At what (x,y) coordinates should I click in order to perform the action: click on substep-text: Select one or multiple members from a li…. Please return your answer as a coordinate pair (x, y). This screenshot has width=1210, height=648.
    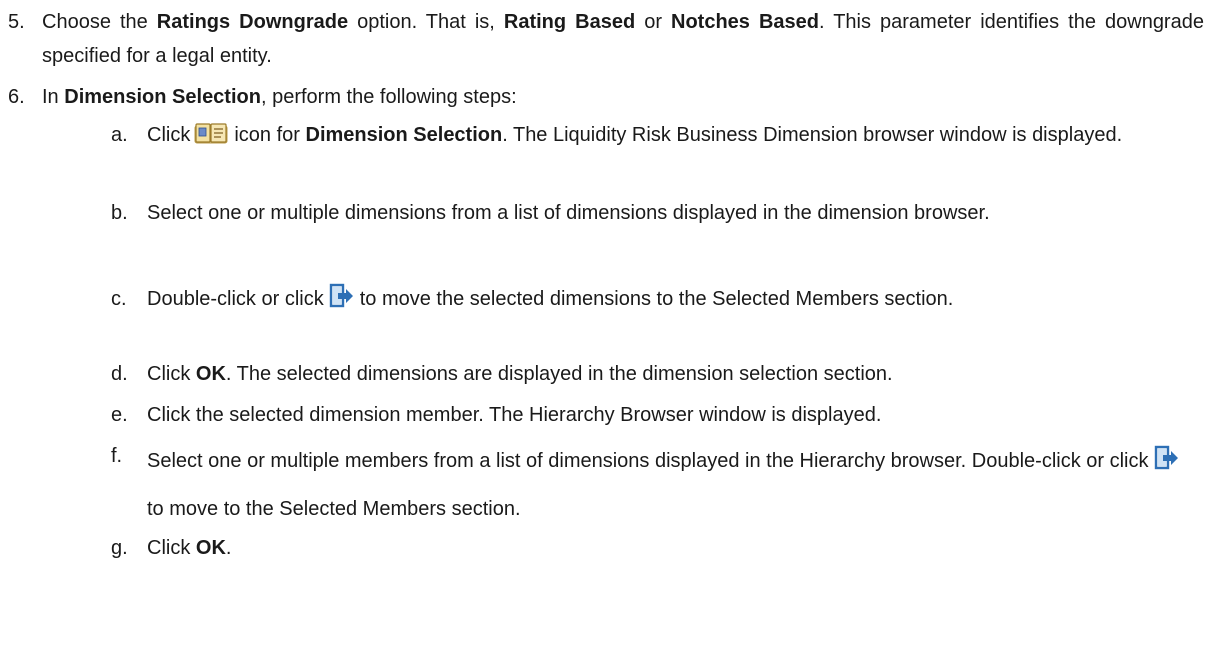
    Looking at the image, I should click on (667, 485).